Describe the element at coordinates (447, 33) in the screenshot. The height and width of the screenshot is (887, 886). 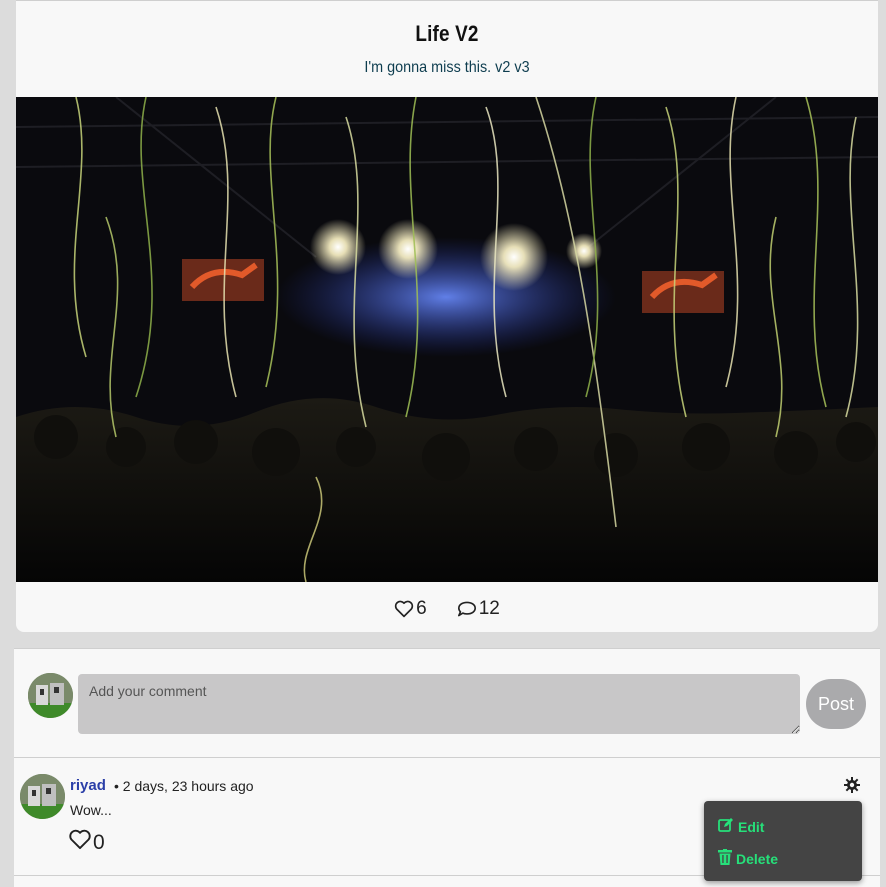
I see `post-title: Life V2` at that location.